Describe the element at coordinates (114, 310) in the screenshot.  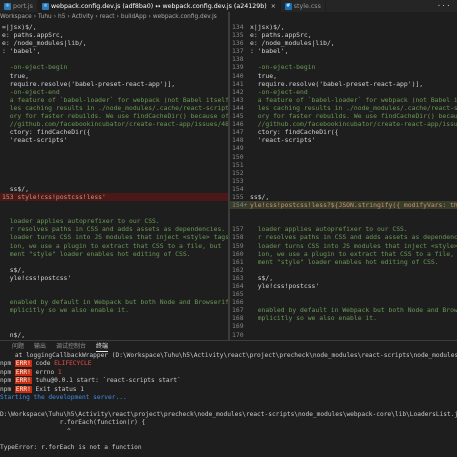
I see `code-line: mplicitly so we also enable it.` at that location.